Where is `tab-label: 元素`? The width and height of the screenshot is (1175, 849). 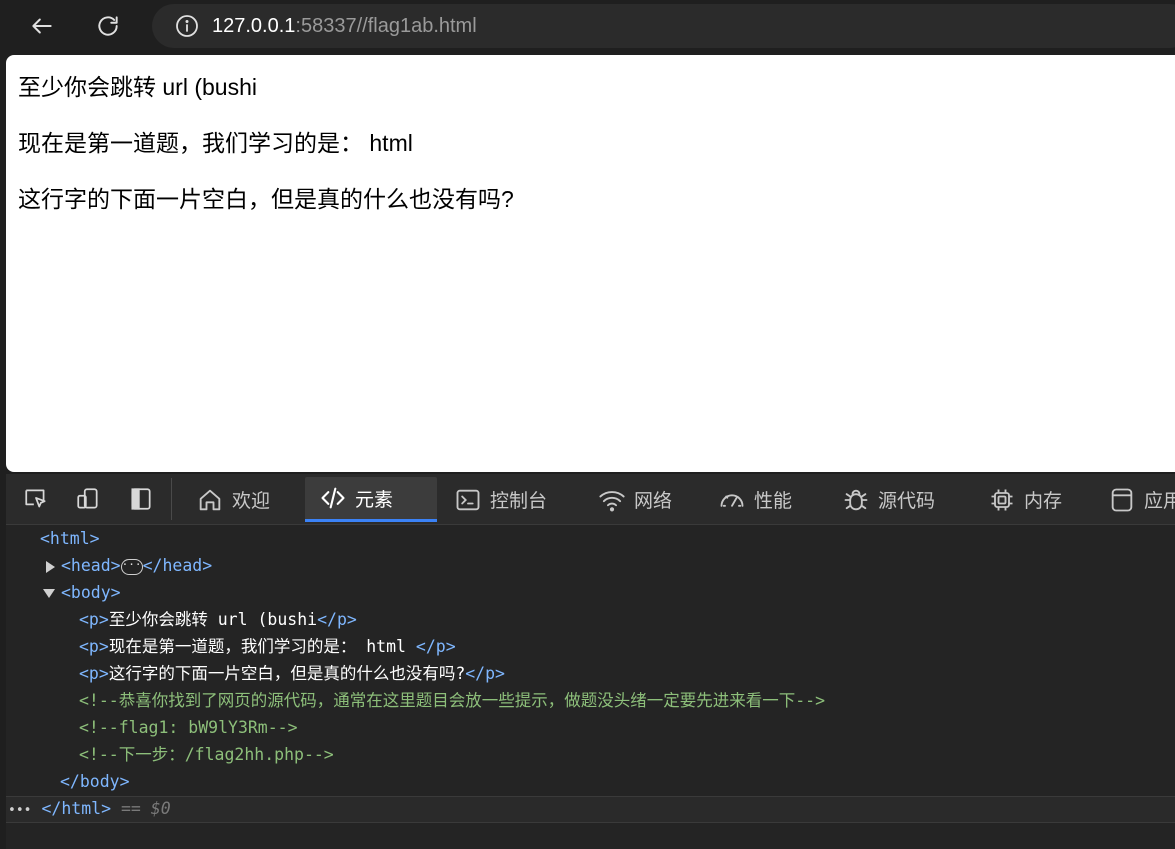
tab-label: 元素 is located at coordinates (374, 499).